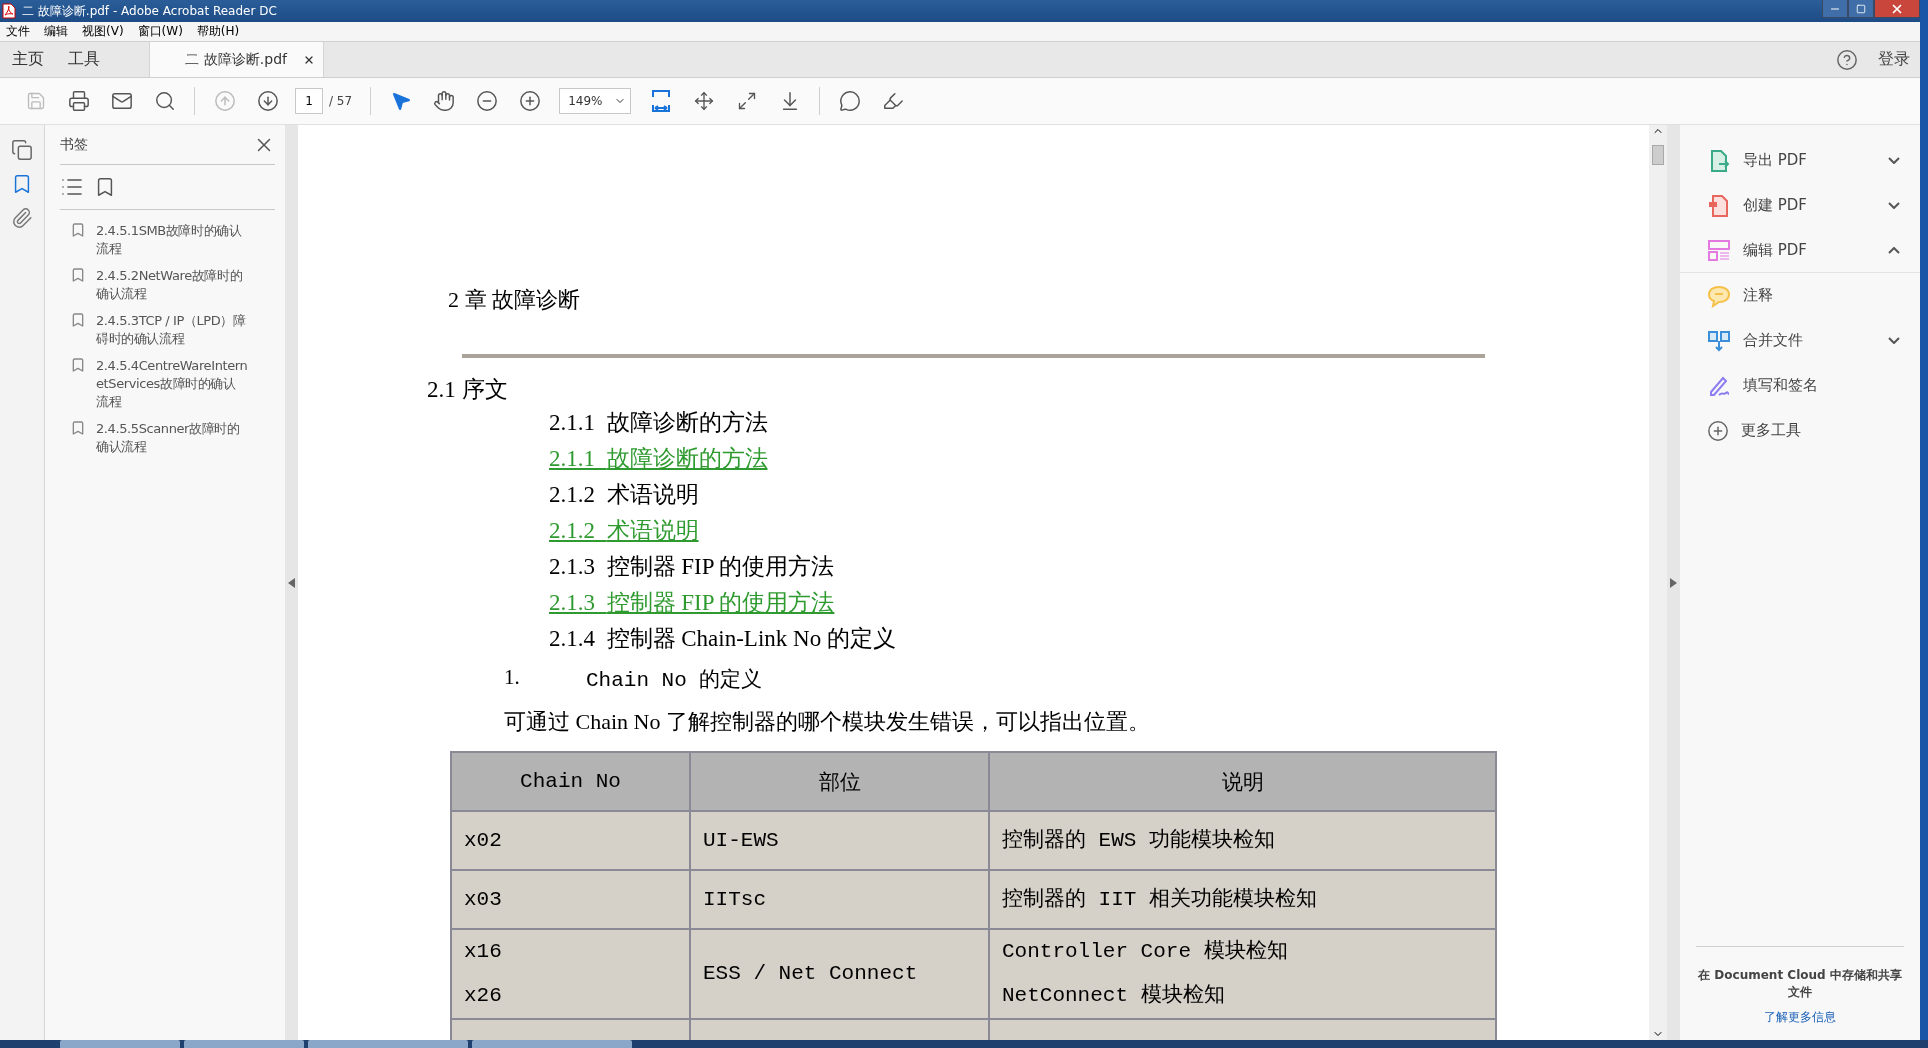 Image resolution: width=1928 pixels, height=1048 pixels. Describe the element at coordinates (267, 101) in the screenshot. I see `arrow-down-icon` at that location.